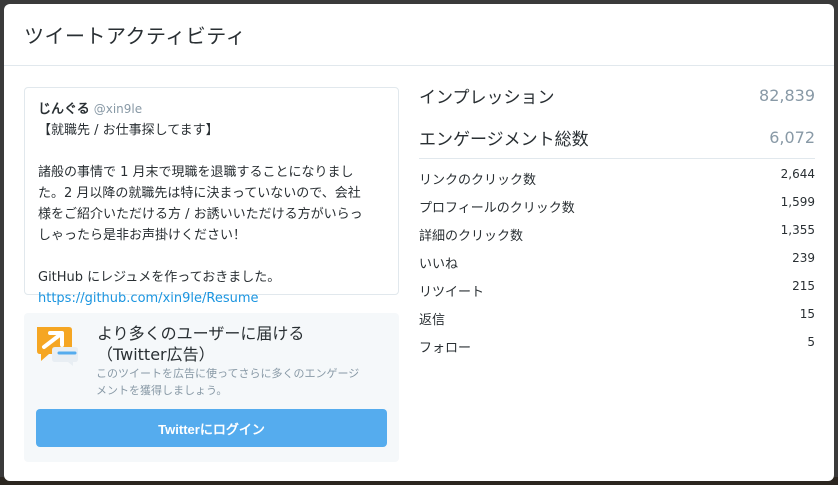 The image size is (838, 485). I want to click on tweet-author-handle: @xin9le, so click(118, 109).